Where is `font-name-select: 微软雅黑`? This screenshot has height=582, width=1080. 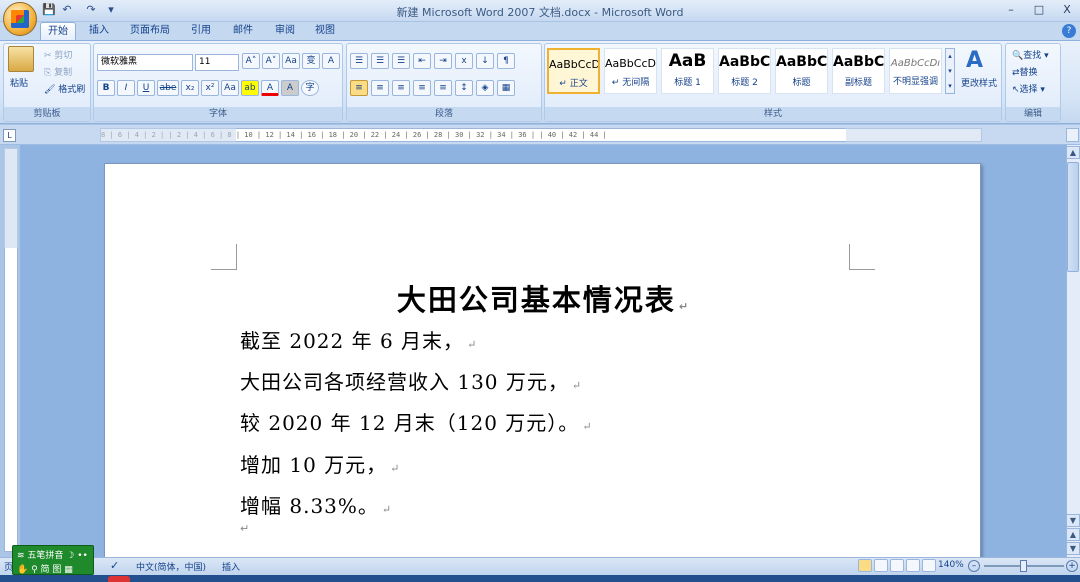 font-name-select: 微软雅黑 is located at coordinates (145, 62).